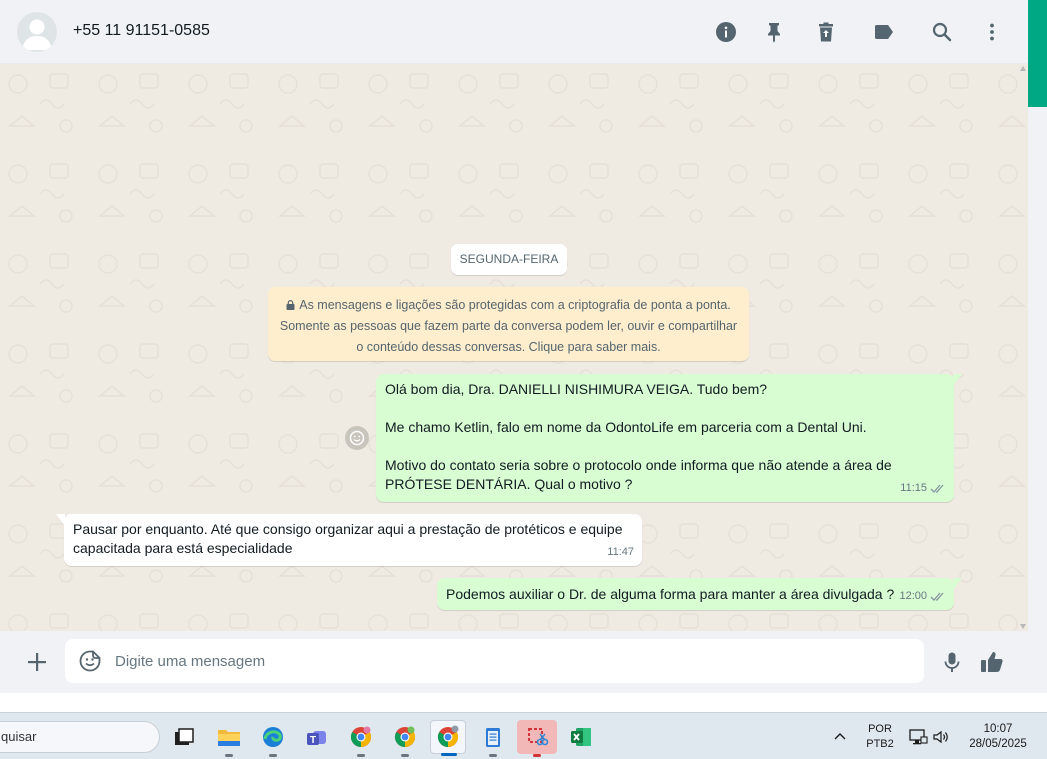 This screenshot has height=759, width=1047. Describe the element at coordinates (880, 729) in the screenshot. I see `language-code: POR` at that location.